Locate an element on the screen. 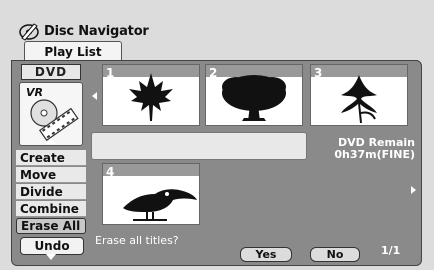  app-title: Disc Navigator is located at coordinates (96, 31).